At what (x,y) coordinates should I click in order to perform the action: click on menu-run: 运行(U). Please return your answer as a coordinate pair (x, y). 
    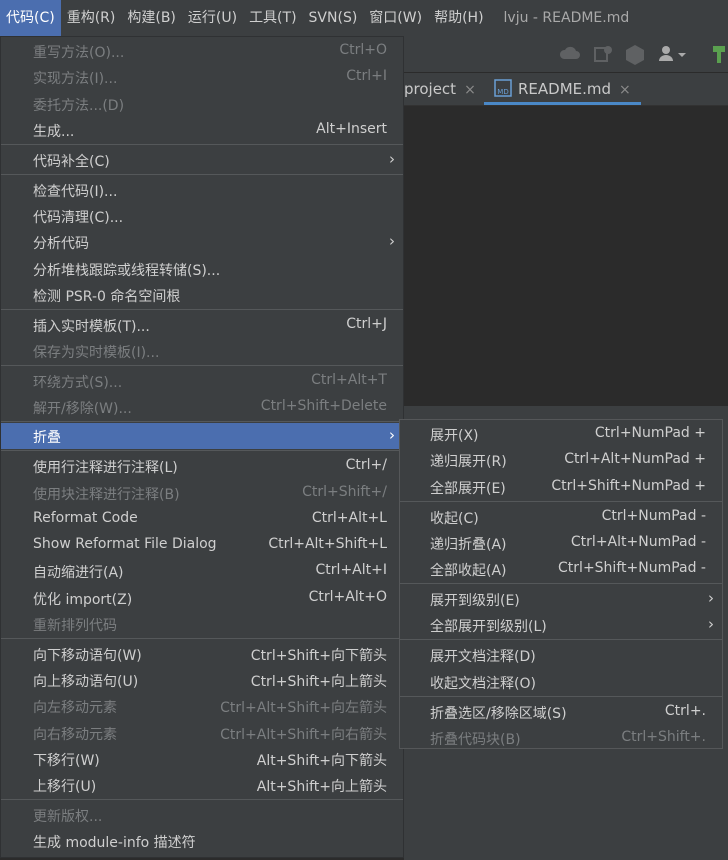
    Looking at the image, I should click on (212, 18).